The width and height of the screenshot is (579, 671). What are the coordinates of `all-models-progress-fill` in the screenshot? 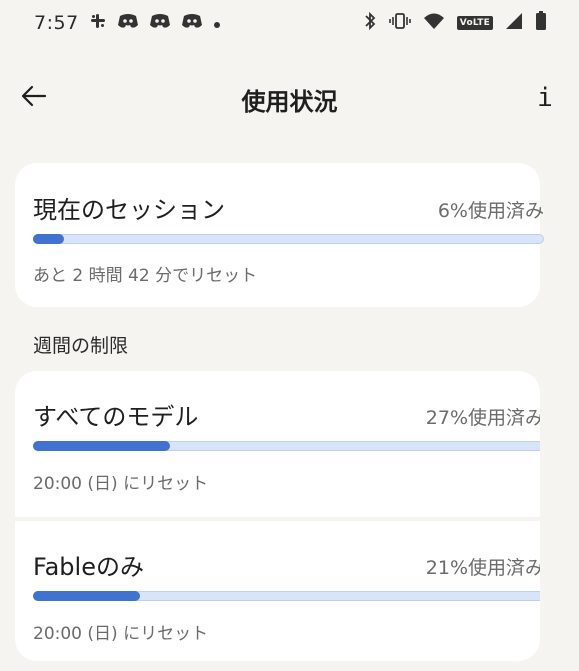 It's located at (102, 446).